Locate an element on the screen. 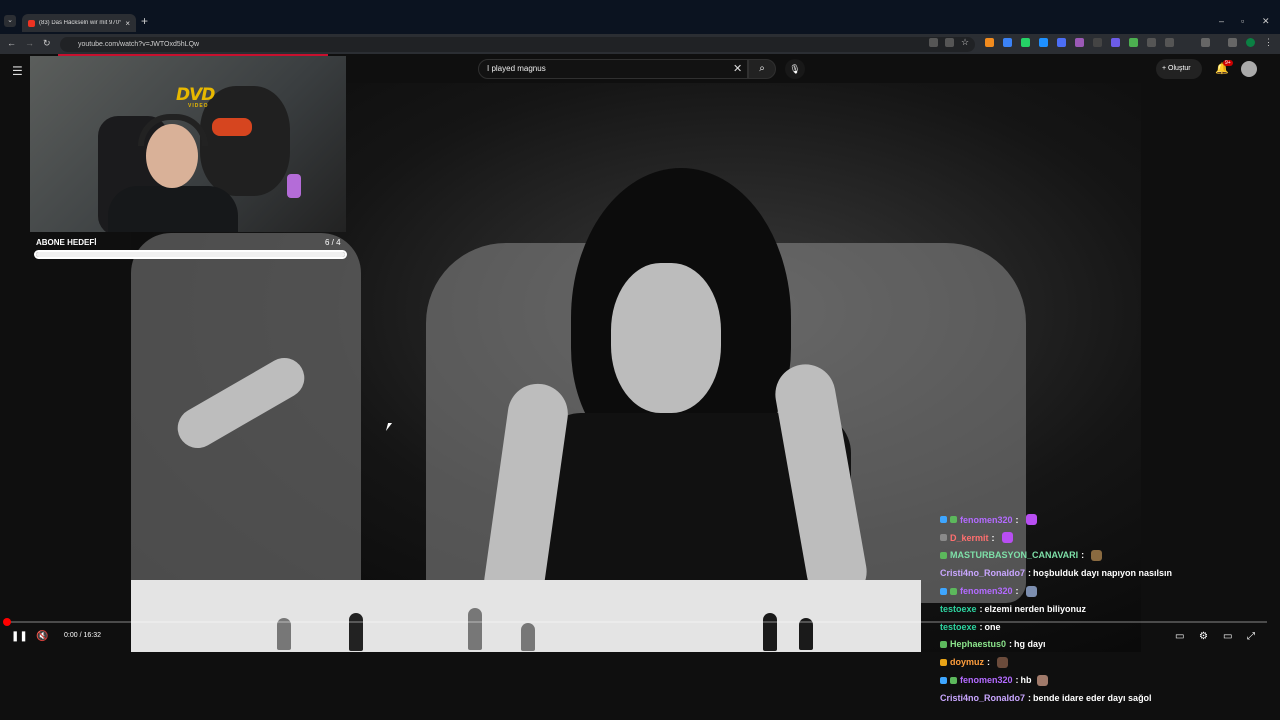 Image resolution: width=1280 pixels, height=720 pixels. create-label: Oluştur is located at coordinates (1179, 68).